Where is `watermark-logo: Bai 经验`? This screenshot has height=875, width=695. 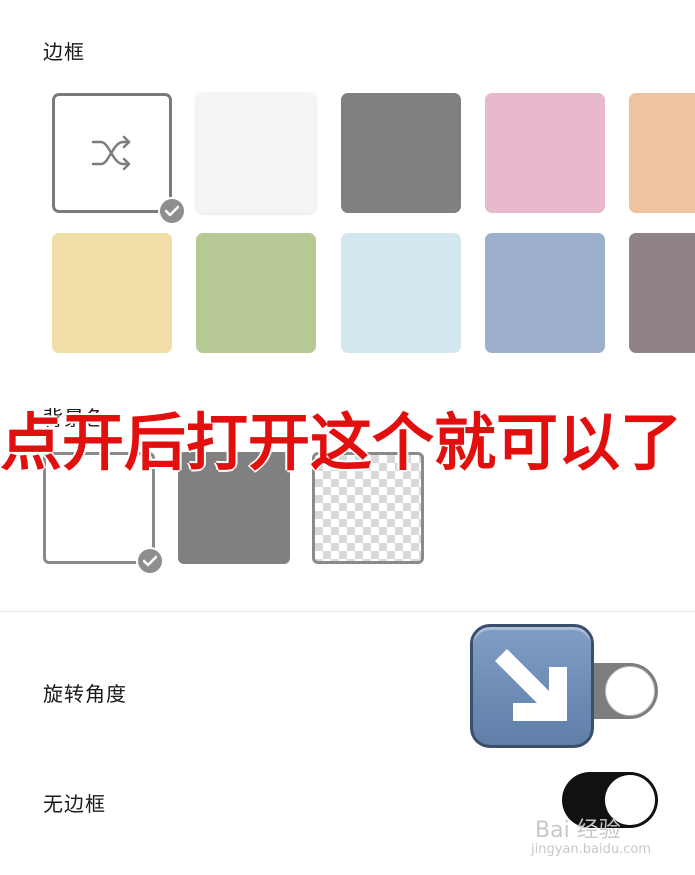 watermark-logo: Bai 经验 is located at coordinates (578, 830).